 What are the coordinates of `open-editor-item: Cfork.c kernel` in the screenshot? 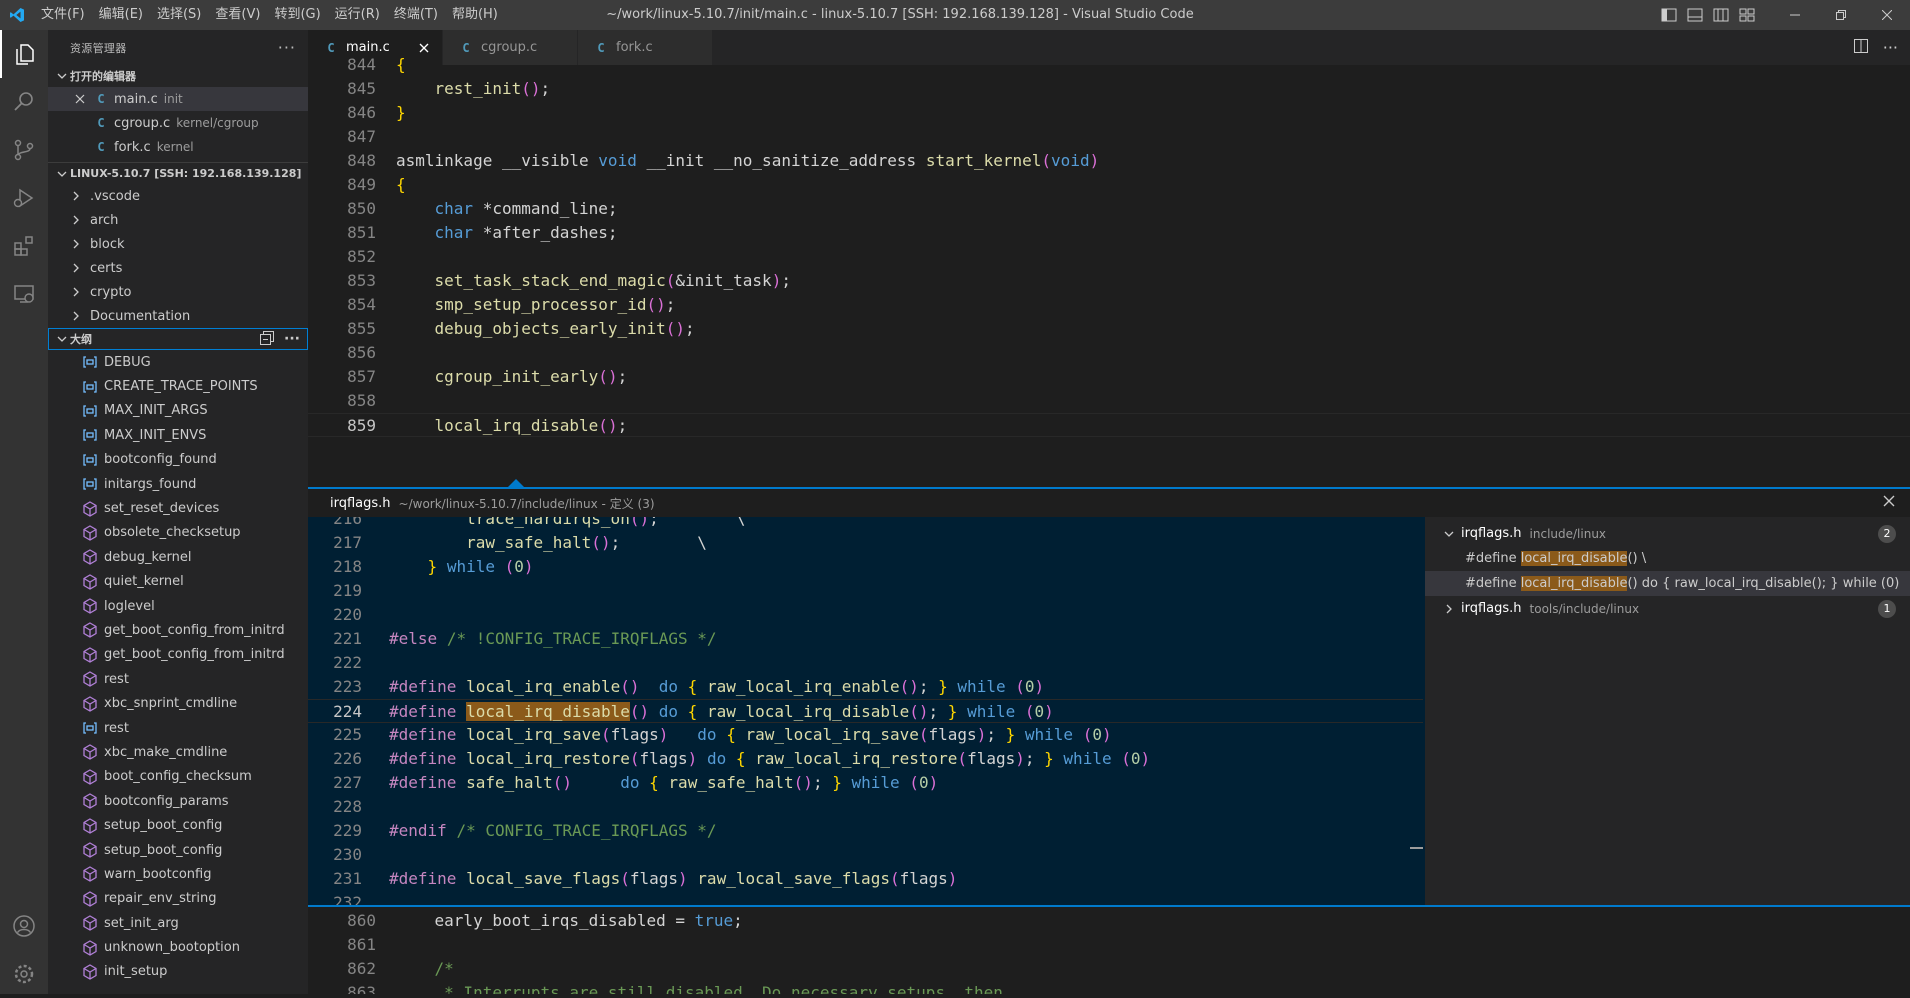 It's located at (178, 147).